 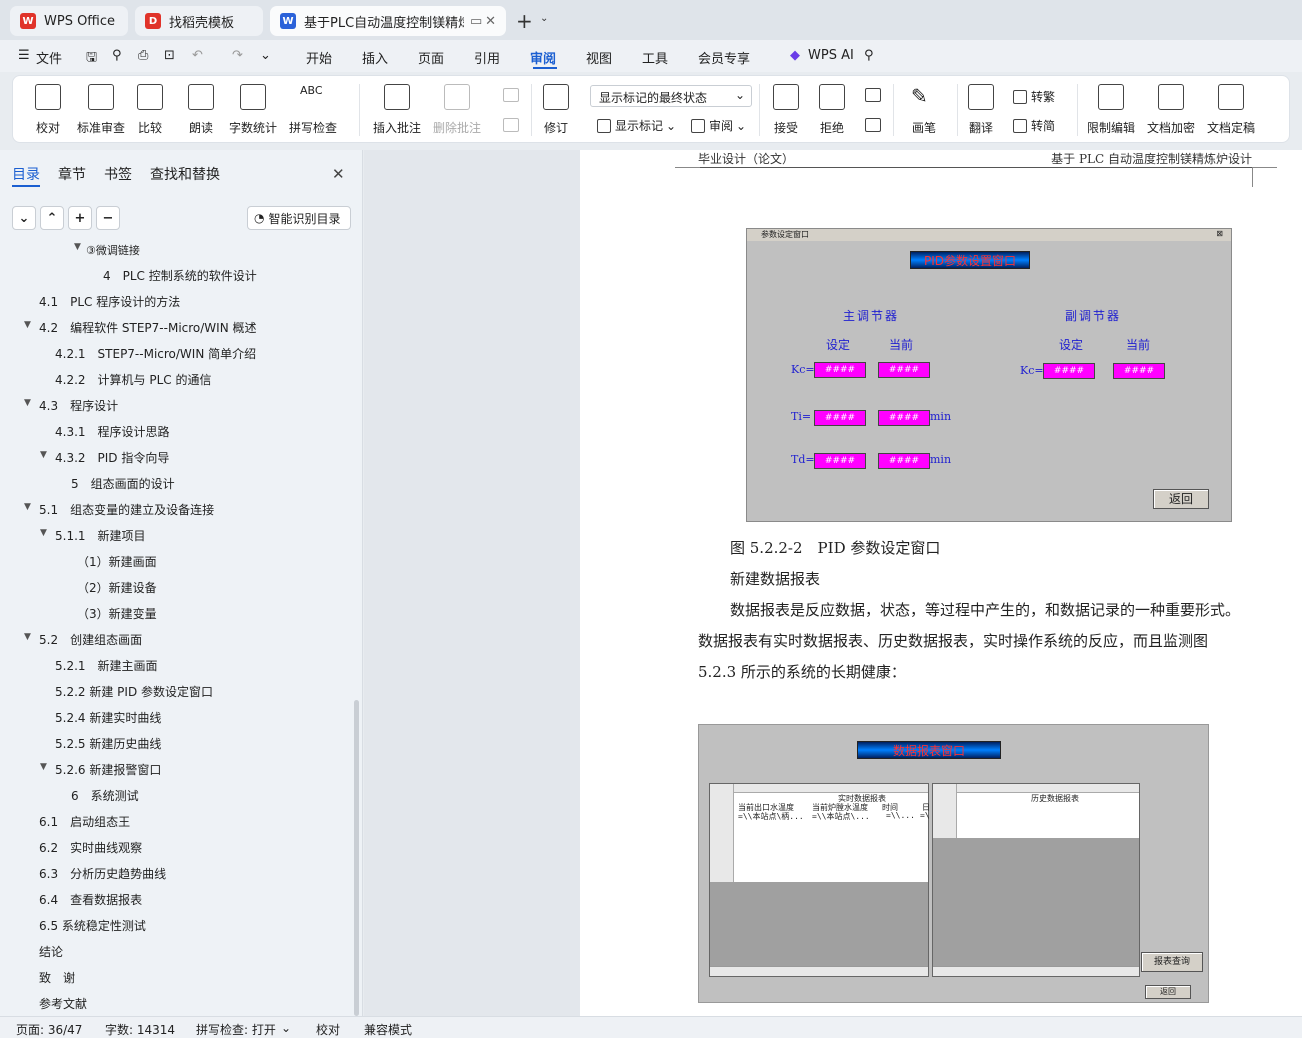 I want to click on toc-item: 4.2 编程软件 STEP7--Micro/WIN 概述, so click(x=148, y=327).